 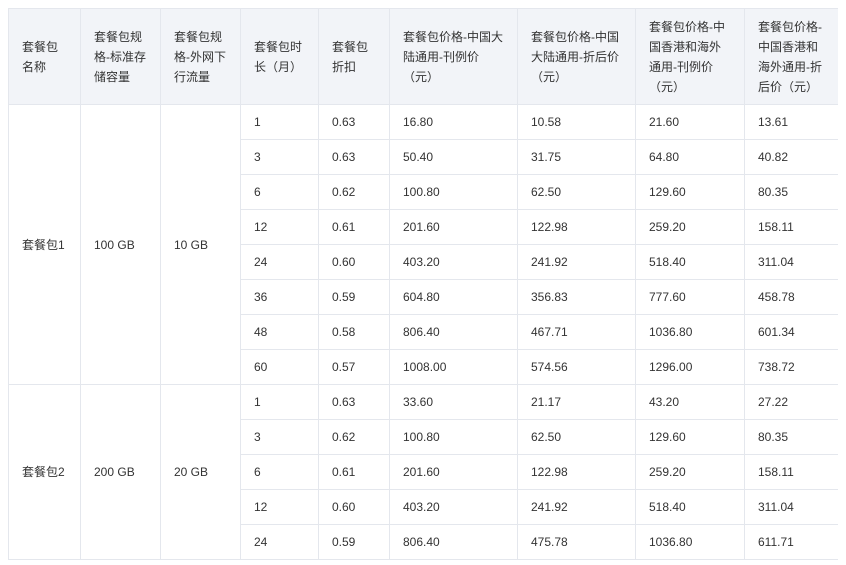 I want to click on overseas-discounted-price-cell: 601.34, so click(x=791, y=332).